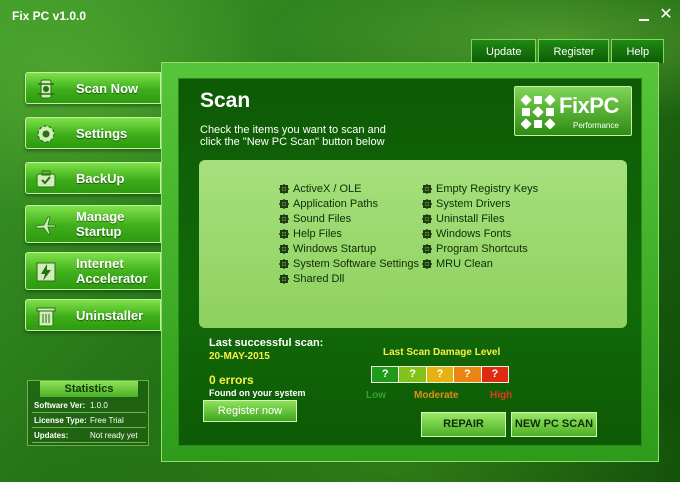 The height and width of the screenshot is (482, 680). I want to click on sidebar-item-settings: Settings, so click(93, 133).